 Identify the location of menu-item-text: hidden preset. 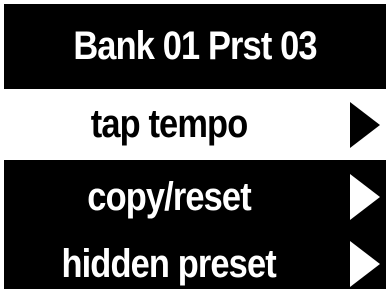
(169, 263).